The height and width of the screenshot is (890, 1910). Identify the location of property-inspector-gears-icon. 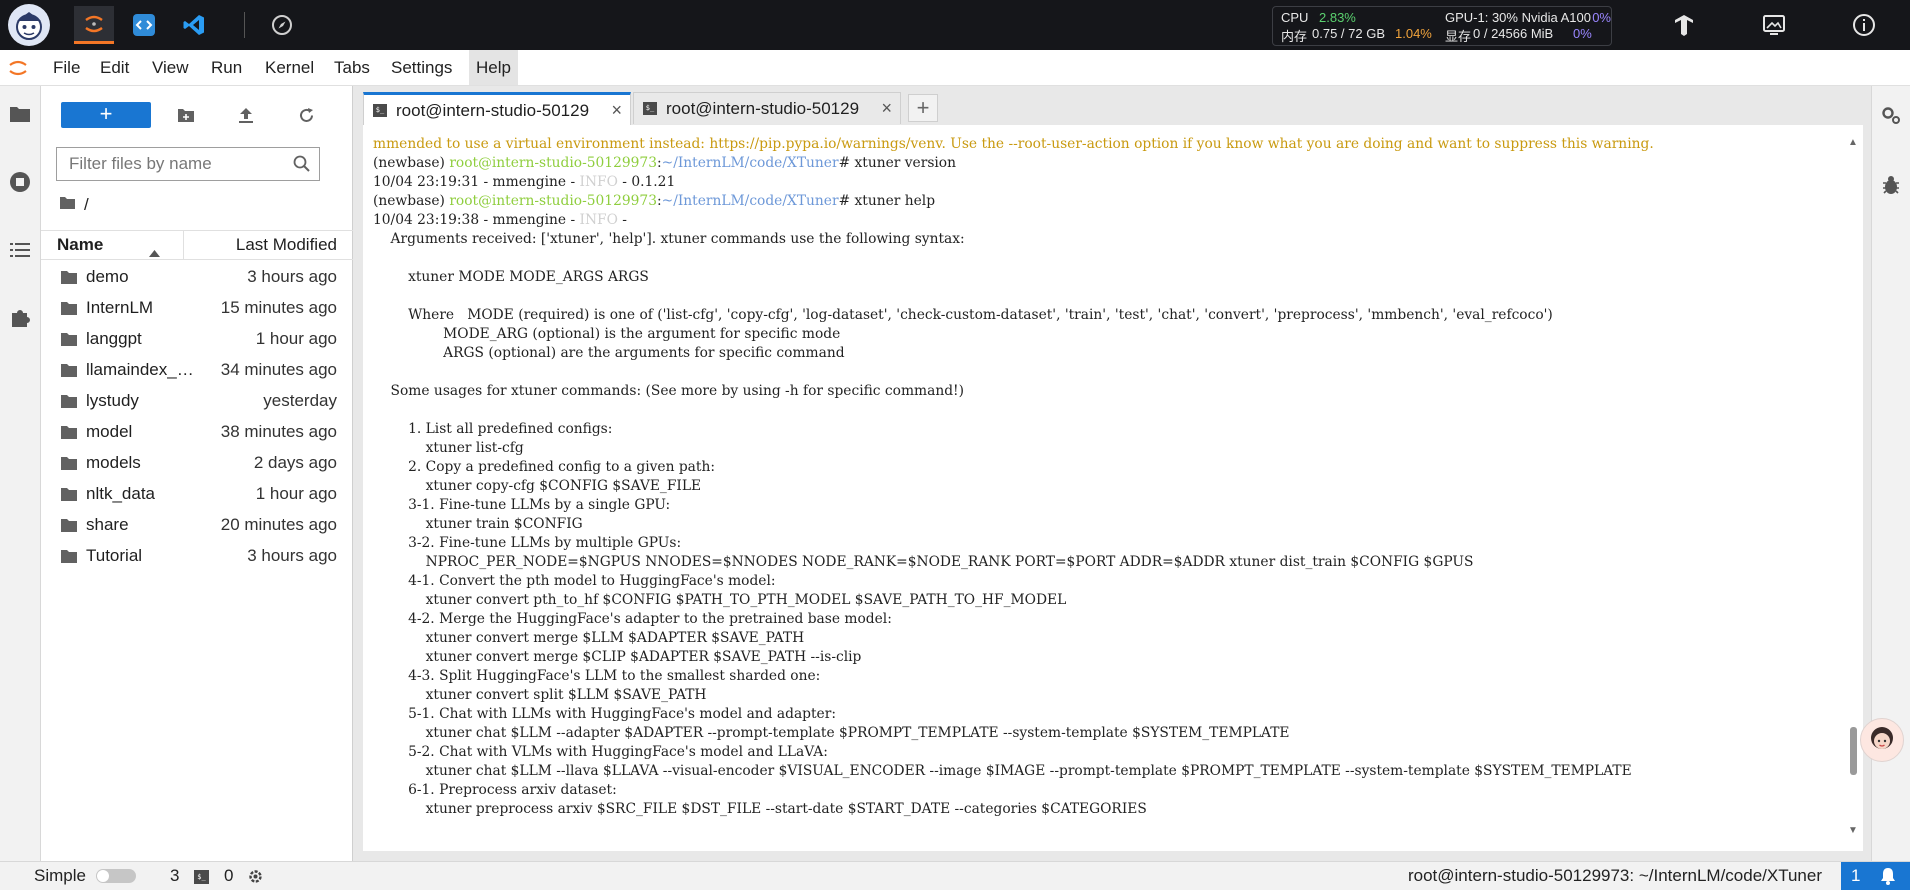
(1891, 117).